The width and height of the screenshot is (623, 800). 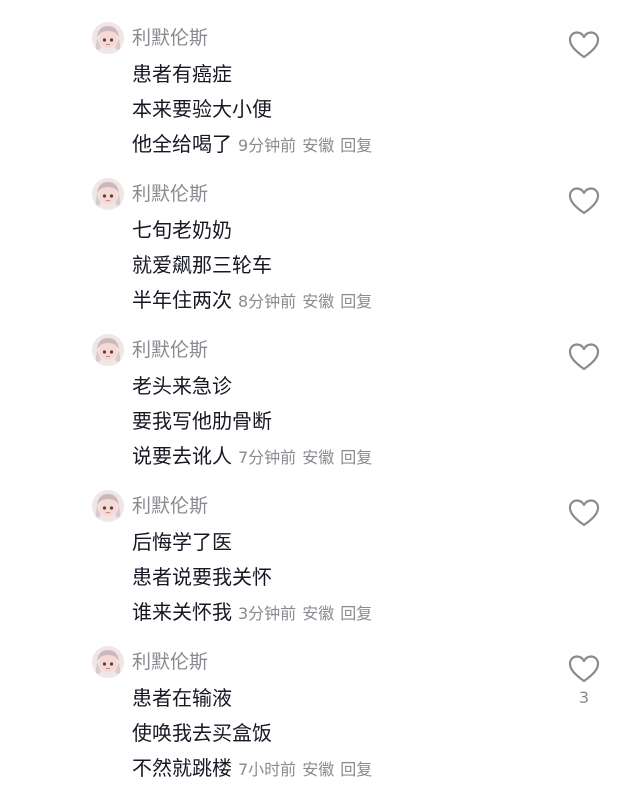 What do you see at coordinates (267, 301) in the screenshot?
I see `comment-time: 8分钟前` at bounding box center [267, 301].